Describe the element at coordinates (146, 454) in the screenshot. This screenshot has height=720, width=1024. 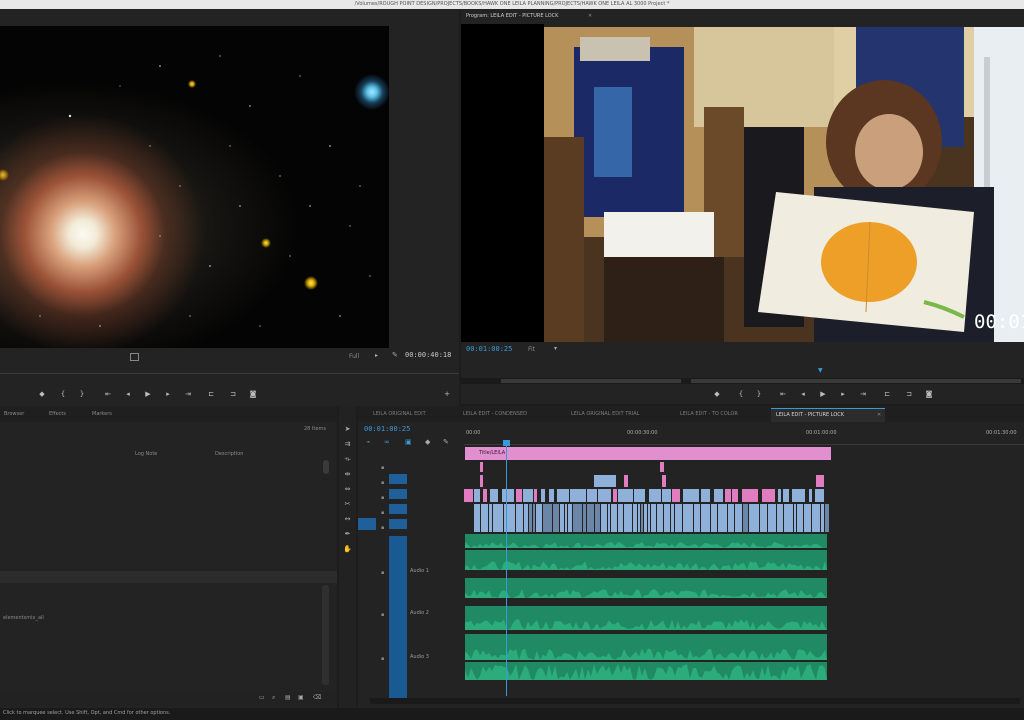
I see `column-header-log-note: Log Note` at that location.